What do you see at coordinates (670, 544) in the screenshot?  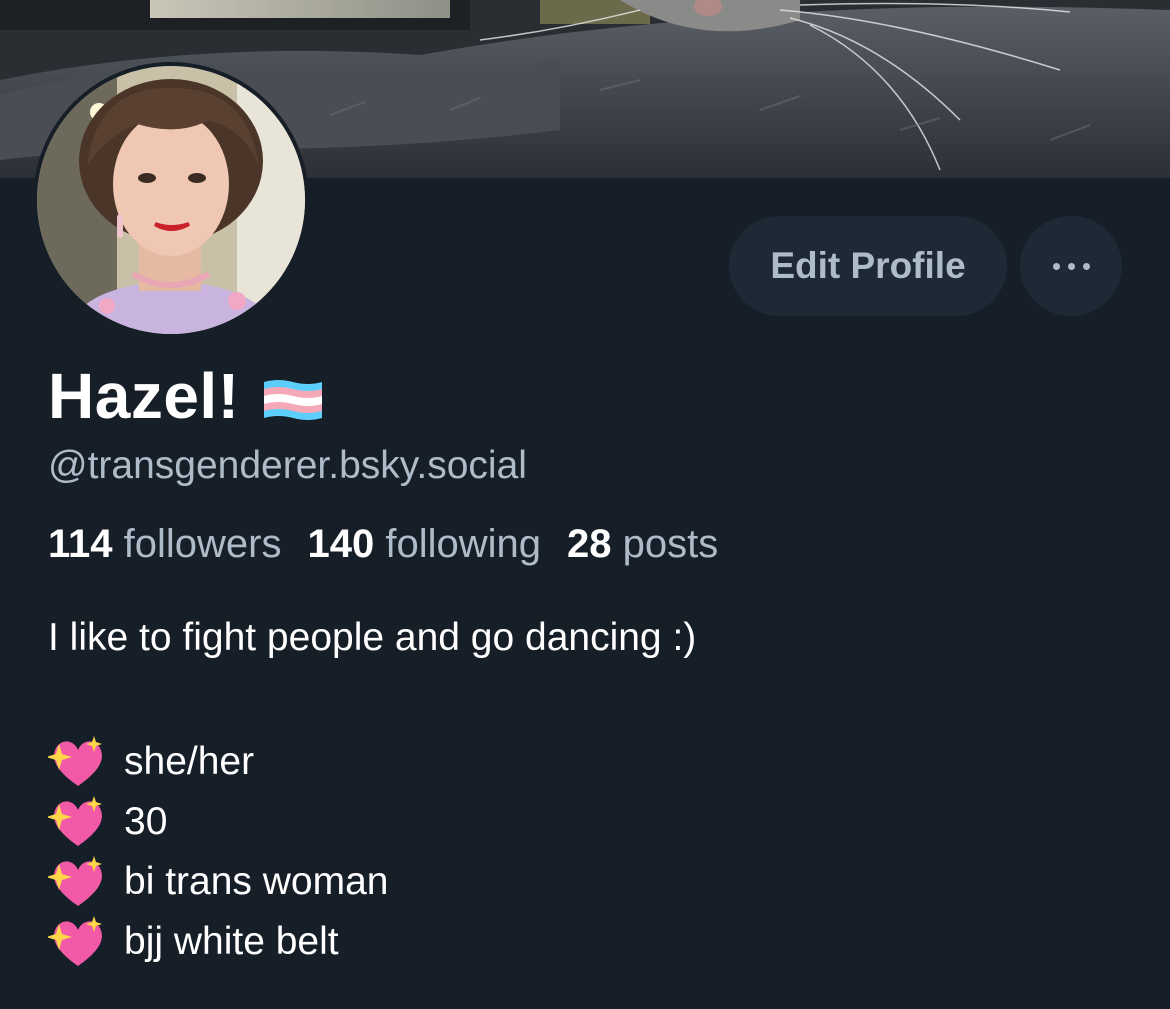 I see `posts-label: posts` at bounding box center [670, 544].